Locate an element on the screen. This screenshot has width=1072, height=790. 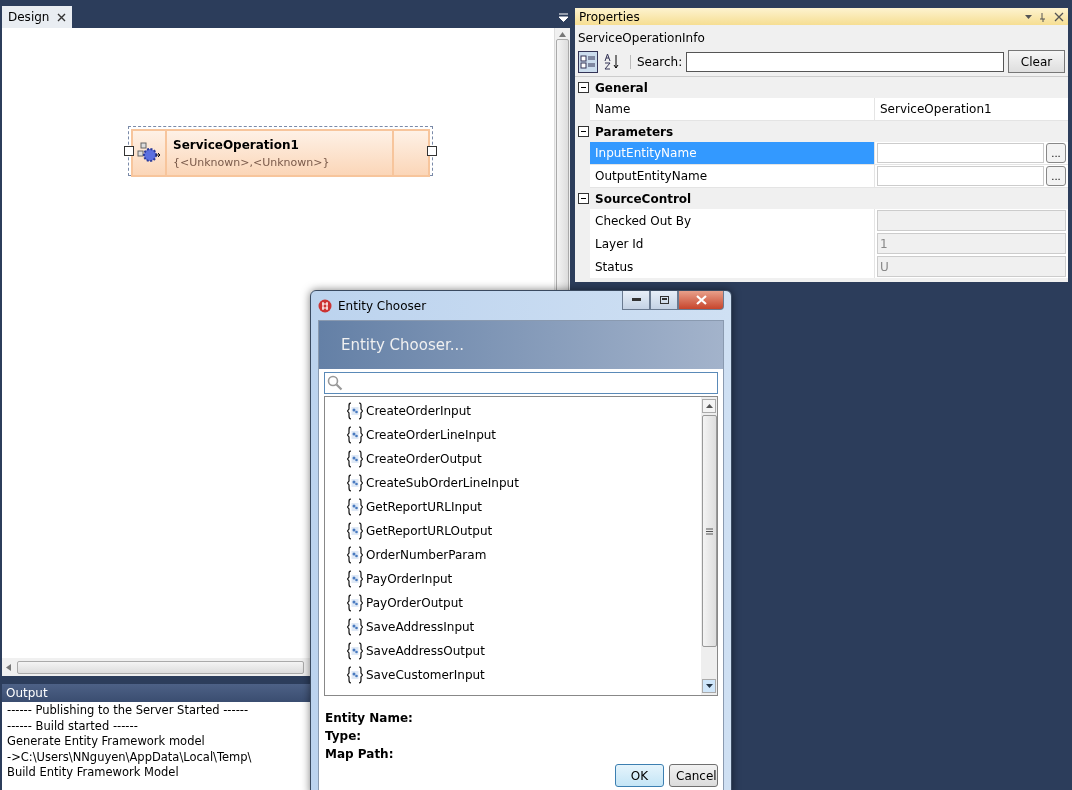
entity-item: SaveCustomerInput is located at coordinates (425, 675).